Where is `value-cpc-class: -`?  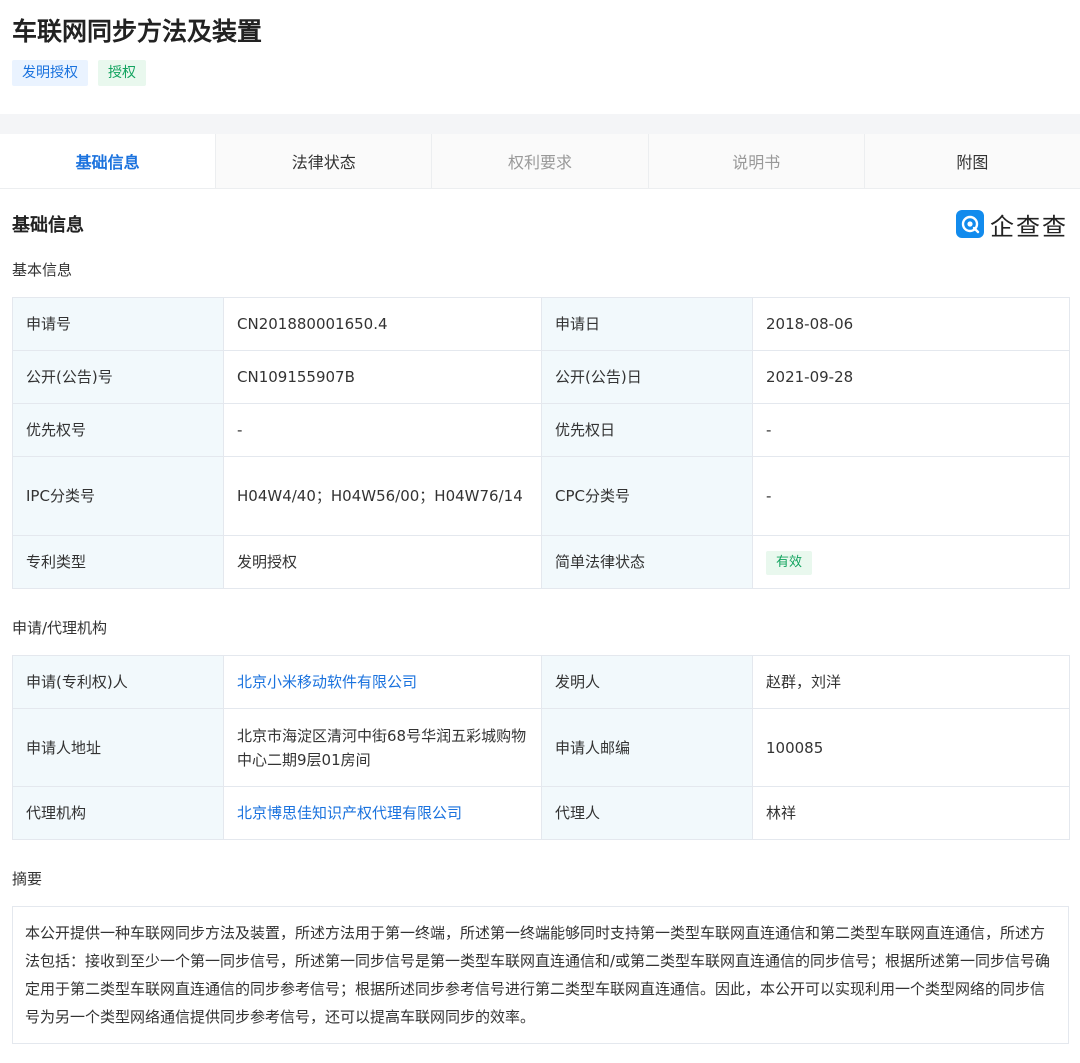
value-cpc-class: - is located at coordinates (911, 496).